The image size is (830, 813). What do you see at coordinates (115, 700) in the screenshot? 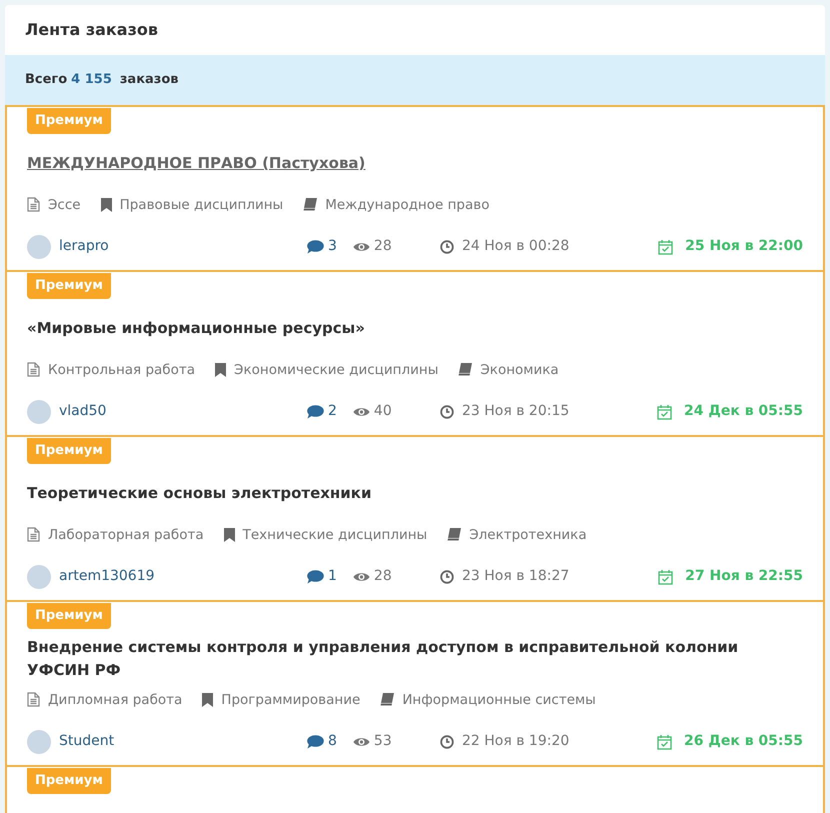
I see `work-type: Дипломная работа` at bounding box center [115, 700].